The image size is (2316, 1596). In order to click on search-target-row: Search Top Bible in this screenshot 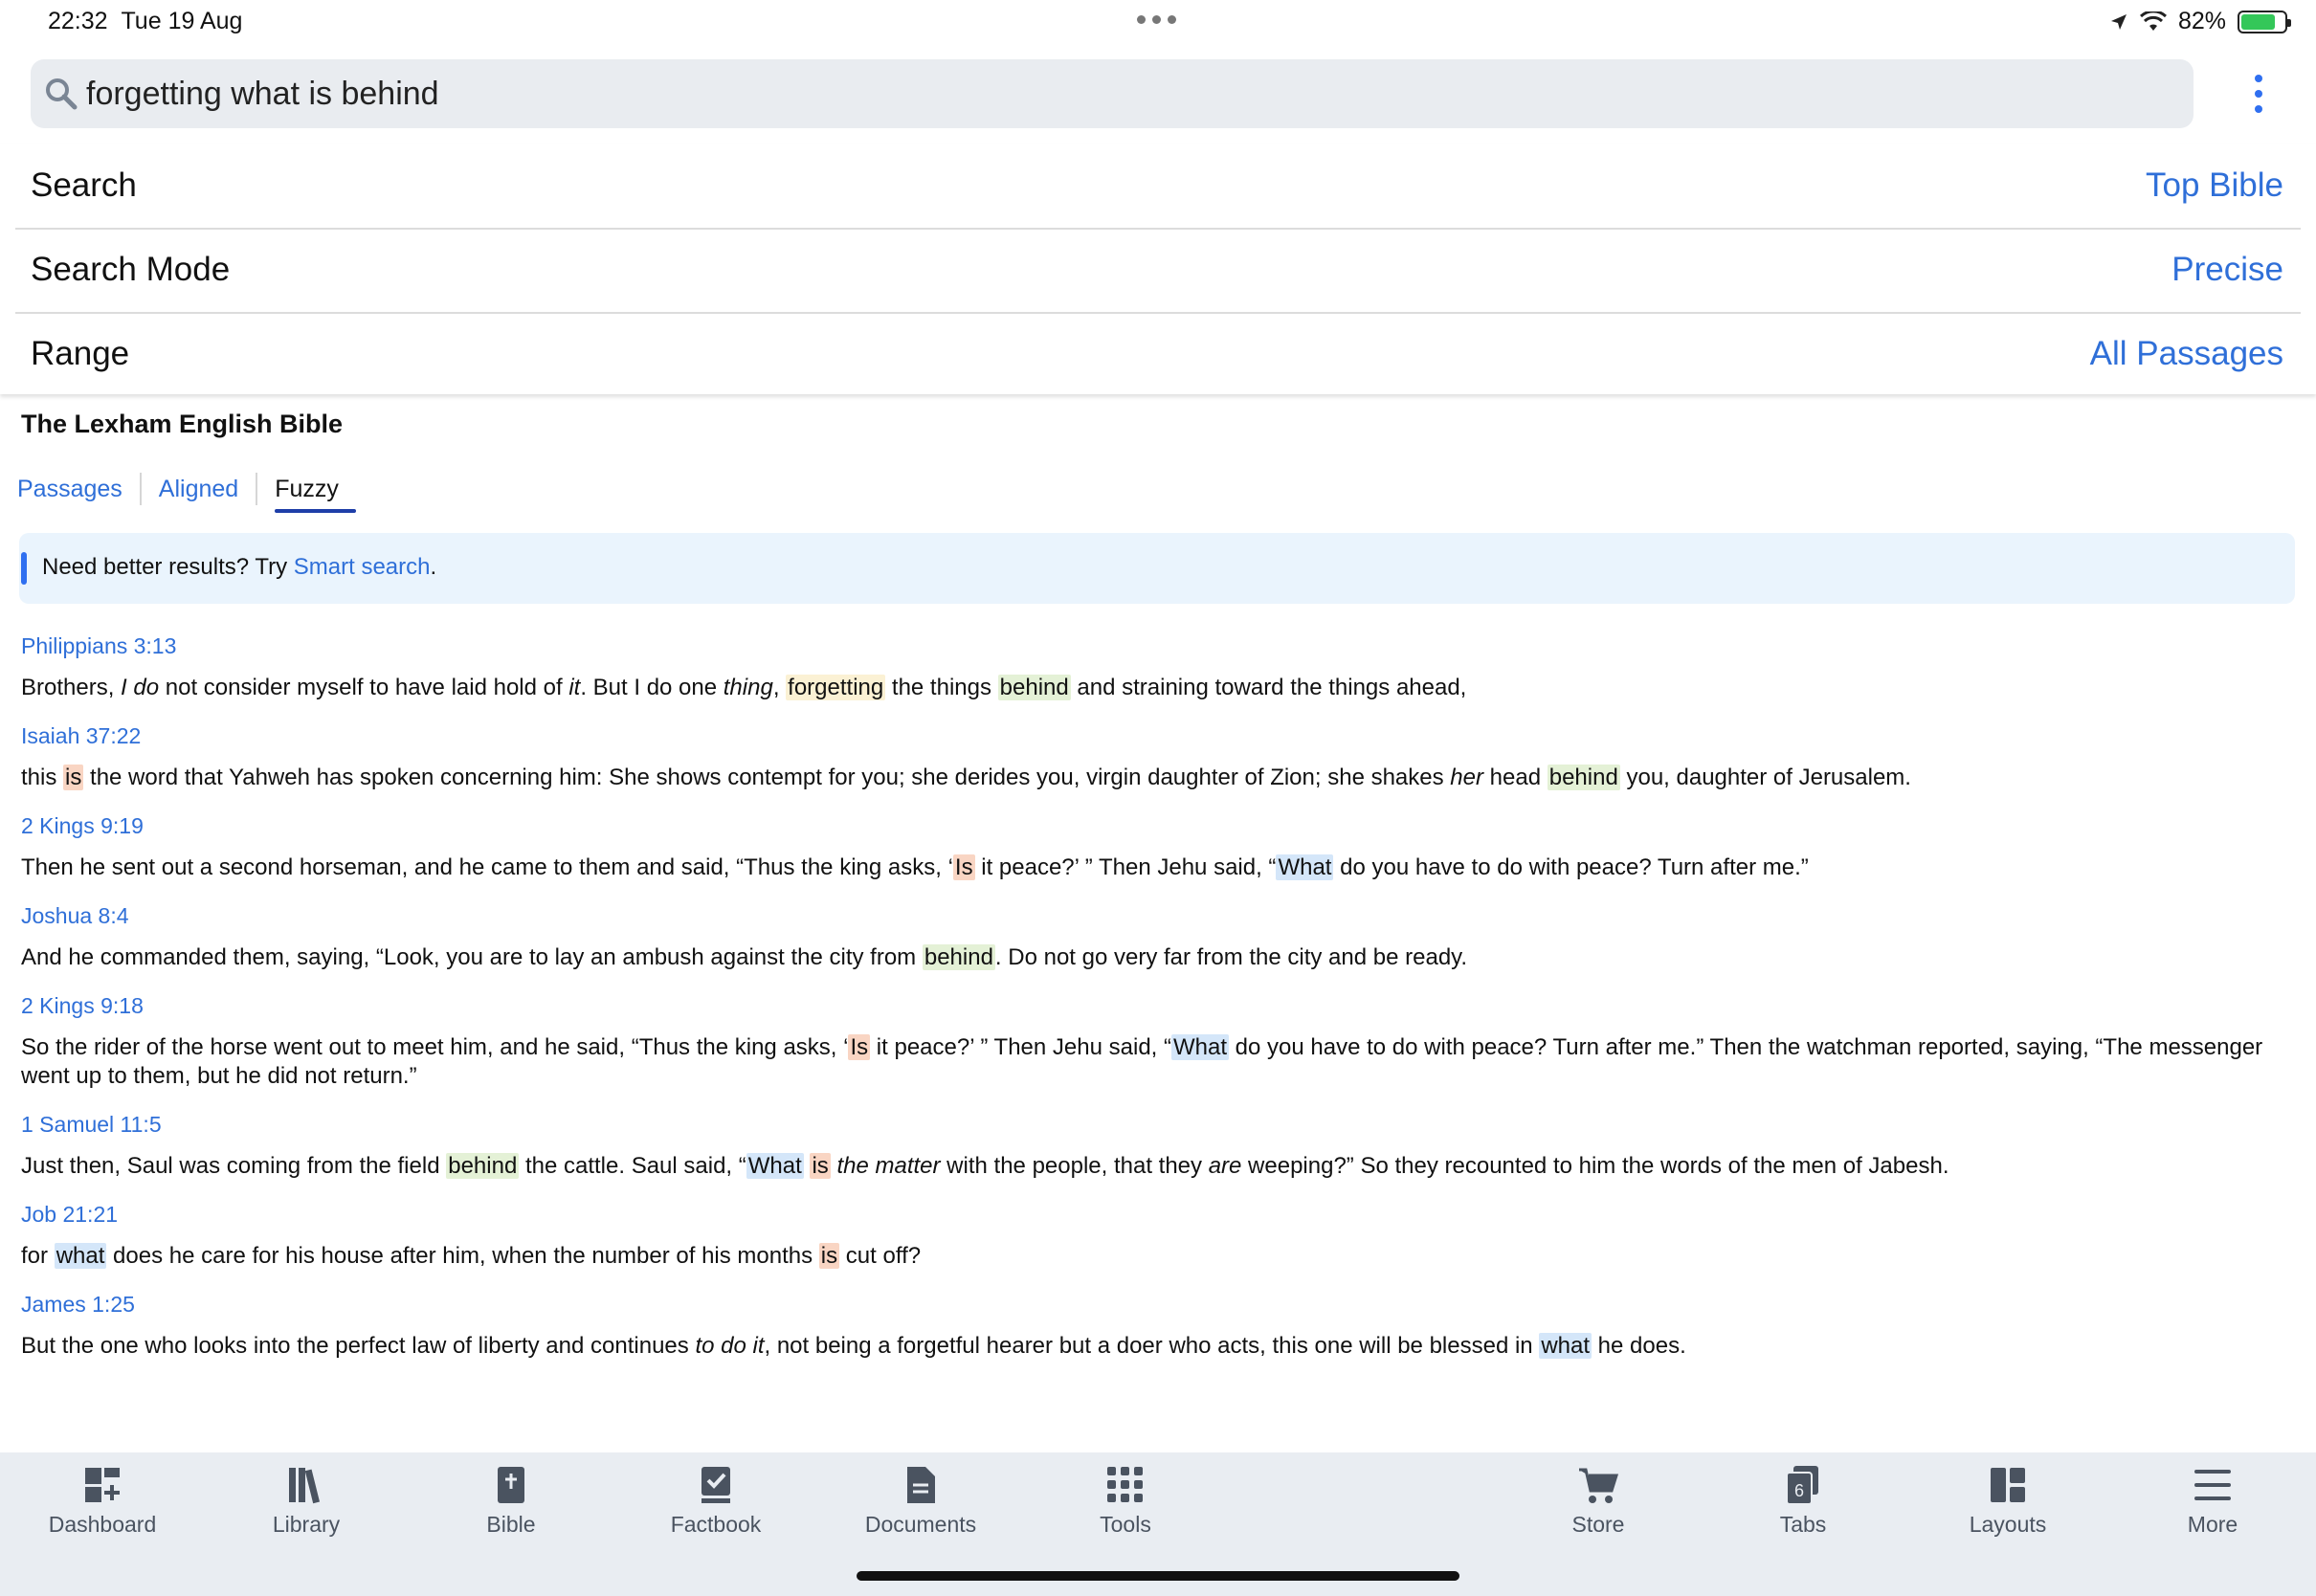, I will do `click(1158, 187)`.